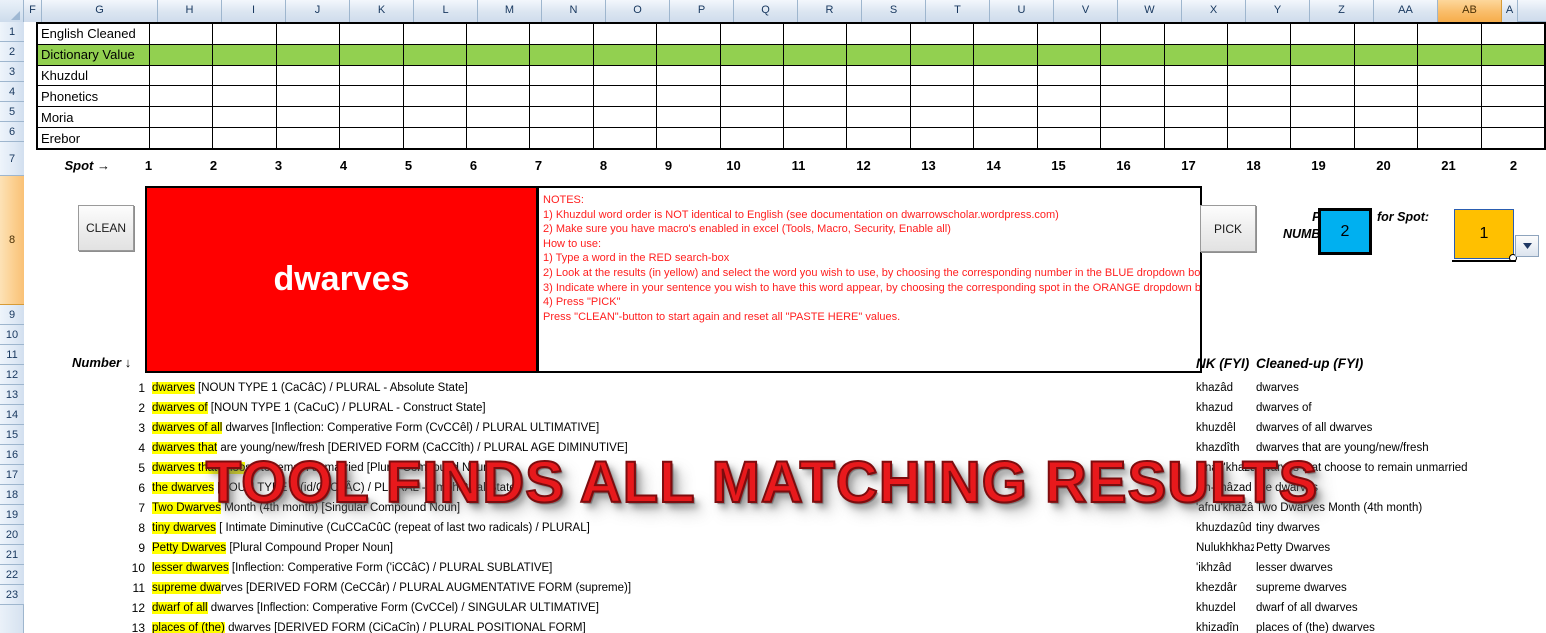 Image resolution: width=1546 pixels, height=633 pixels. I want to click on dictionary-row-label: Phonetics, so click(94, 96).